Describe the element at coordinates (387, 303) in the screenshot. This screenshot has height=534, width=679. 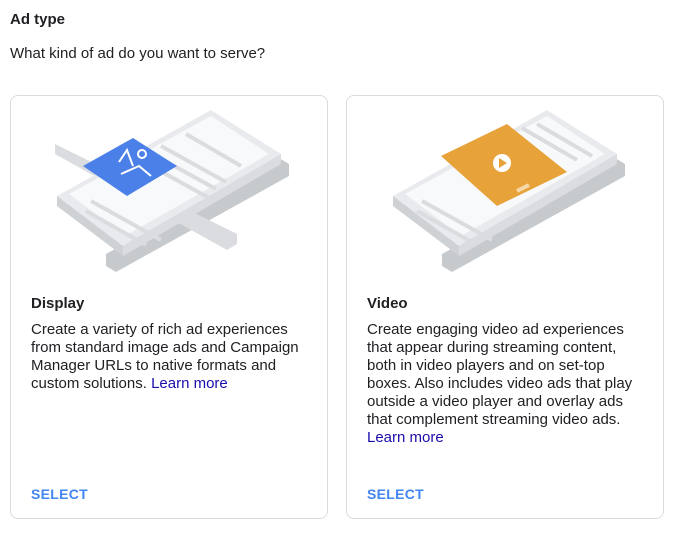
I see `card-title: Video` at that location.